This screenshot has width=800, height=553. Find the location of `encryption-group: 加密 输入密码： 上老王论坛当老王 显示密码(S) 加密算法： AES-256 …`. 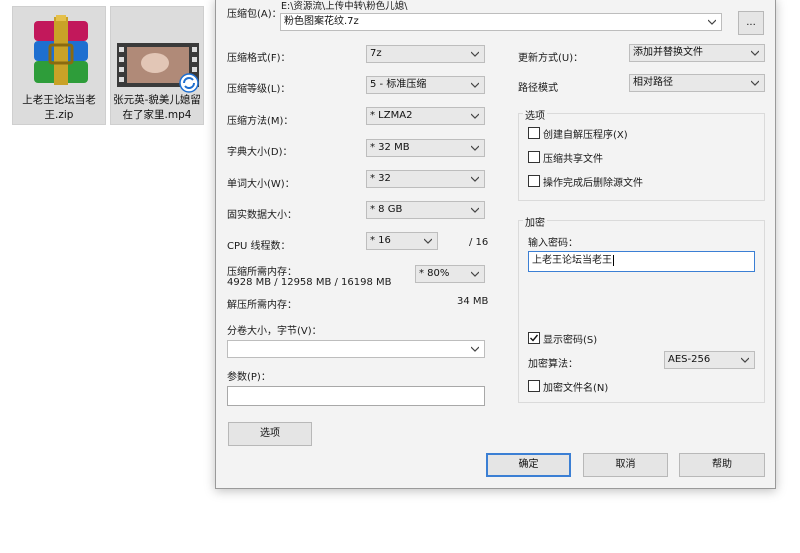

encryption-group: 加密 输入密码： 上老王论坛当老王 显示密码(S) 加密算法： AES-256 … is located at coordinates (641, 308).